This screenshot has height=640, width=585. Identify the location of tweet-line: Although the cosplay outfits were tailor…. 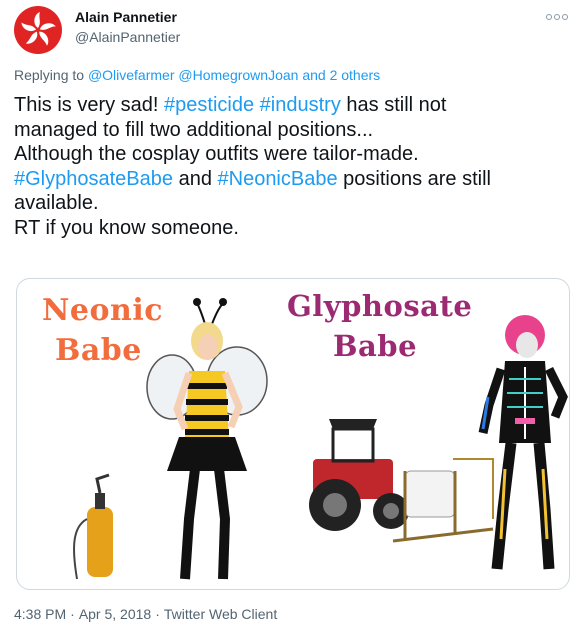
(216, 154).